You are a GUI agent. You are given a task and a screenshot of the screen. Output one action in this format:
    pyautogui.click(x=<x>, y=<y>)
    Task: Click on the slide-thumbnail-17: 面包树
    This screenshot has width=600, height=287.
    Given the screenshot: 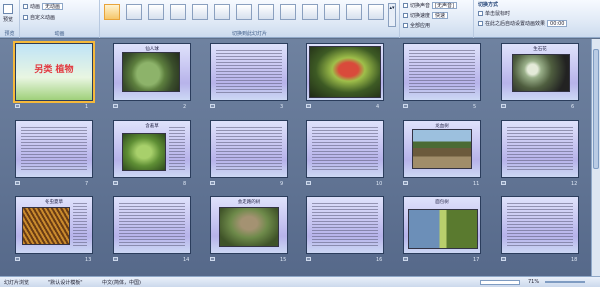 What is the action you would take?
    pyautogui.click(x=442, y=225)
    